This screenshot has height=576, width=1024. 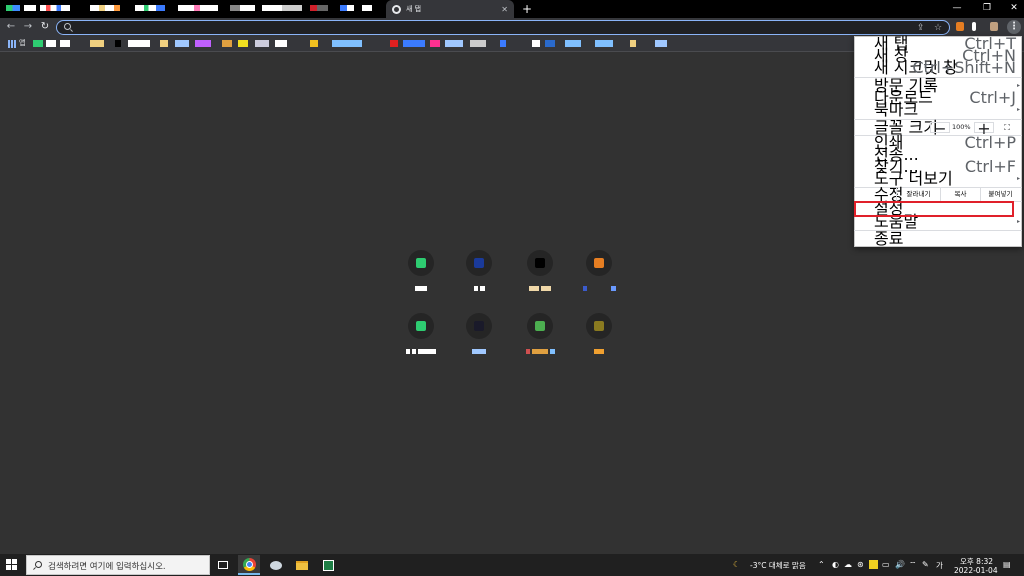 I want to click on paste-button: 붙여넣기, so click(x=1000, y=194).